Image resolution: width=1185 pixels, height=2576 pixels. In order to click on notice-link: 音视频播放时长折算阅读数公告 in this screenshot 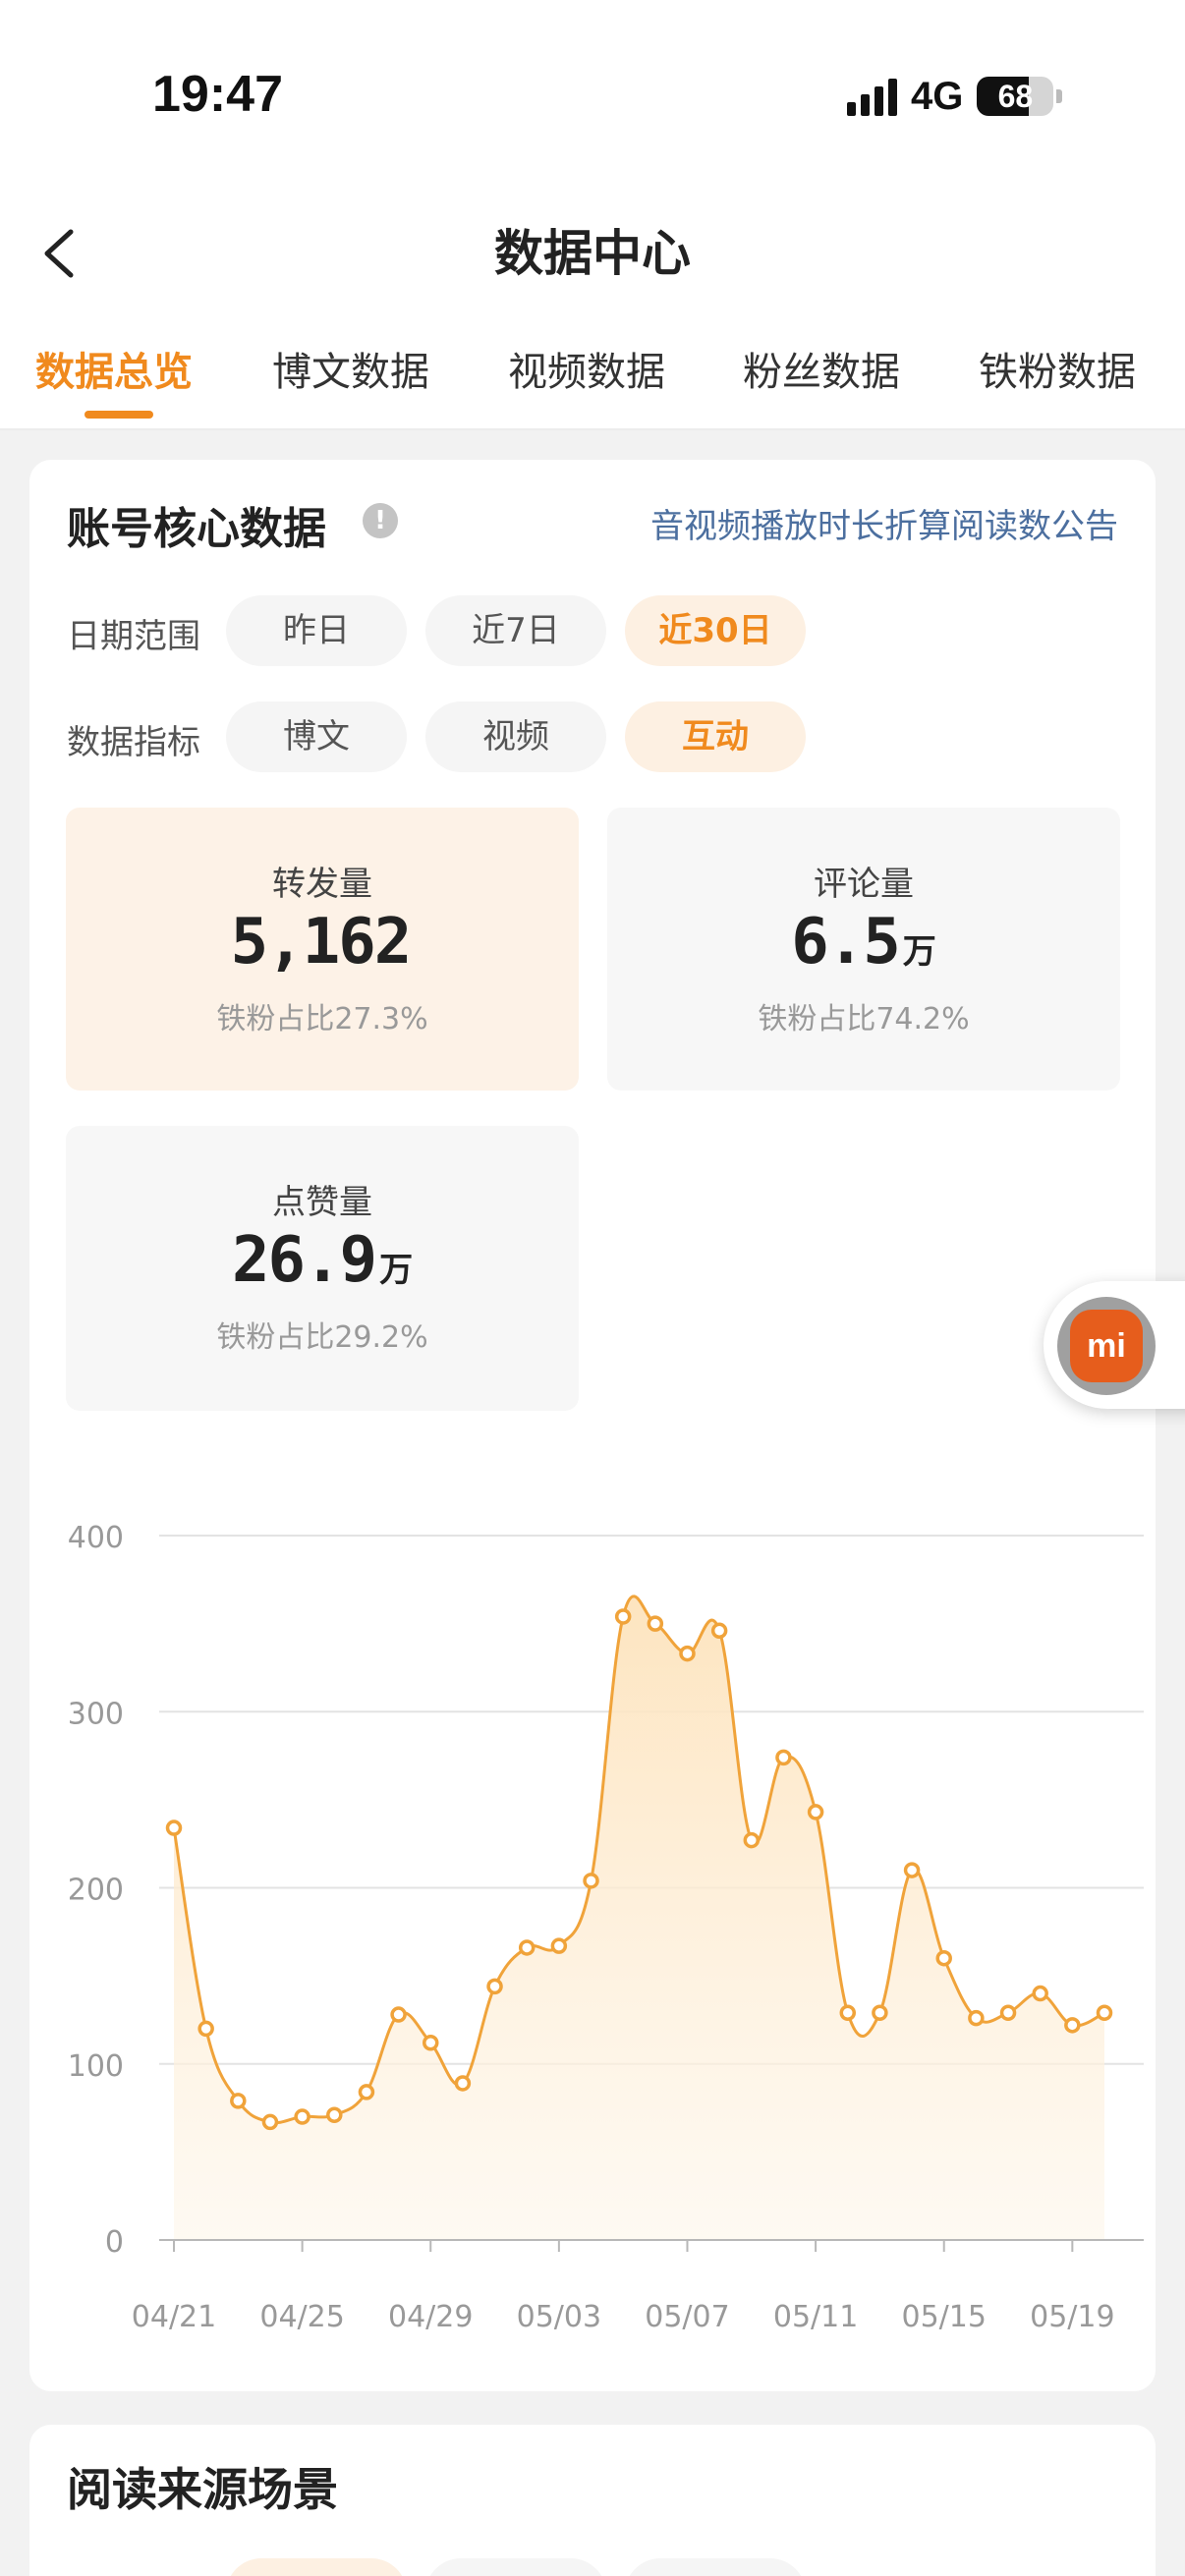, I will do `click(884, 523)`.